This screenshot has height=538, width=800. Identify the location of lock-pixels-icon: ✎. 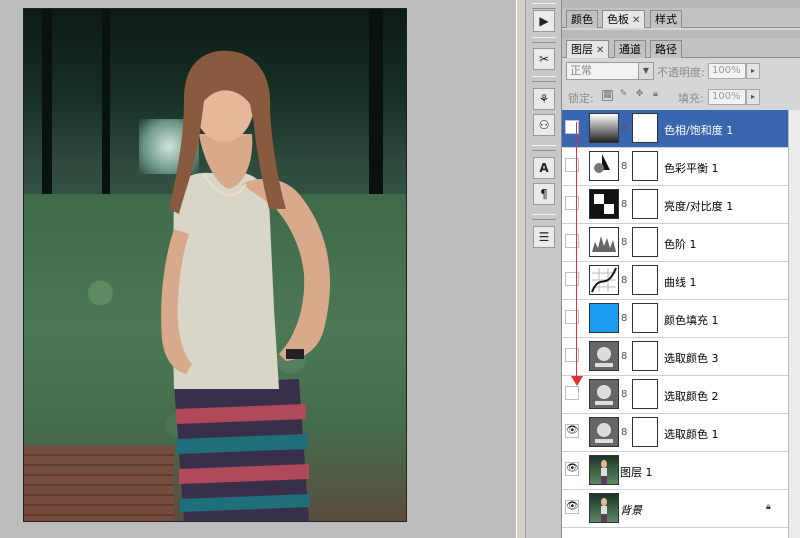
(623, 95).